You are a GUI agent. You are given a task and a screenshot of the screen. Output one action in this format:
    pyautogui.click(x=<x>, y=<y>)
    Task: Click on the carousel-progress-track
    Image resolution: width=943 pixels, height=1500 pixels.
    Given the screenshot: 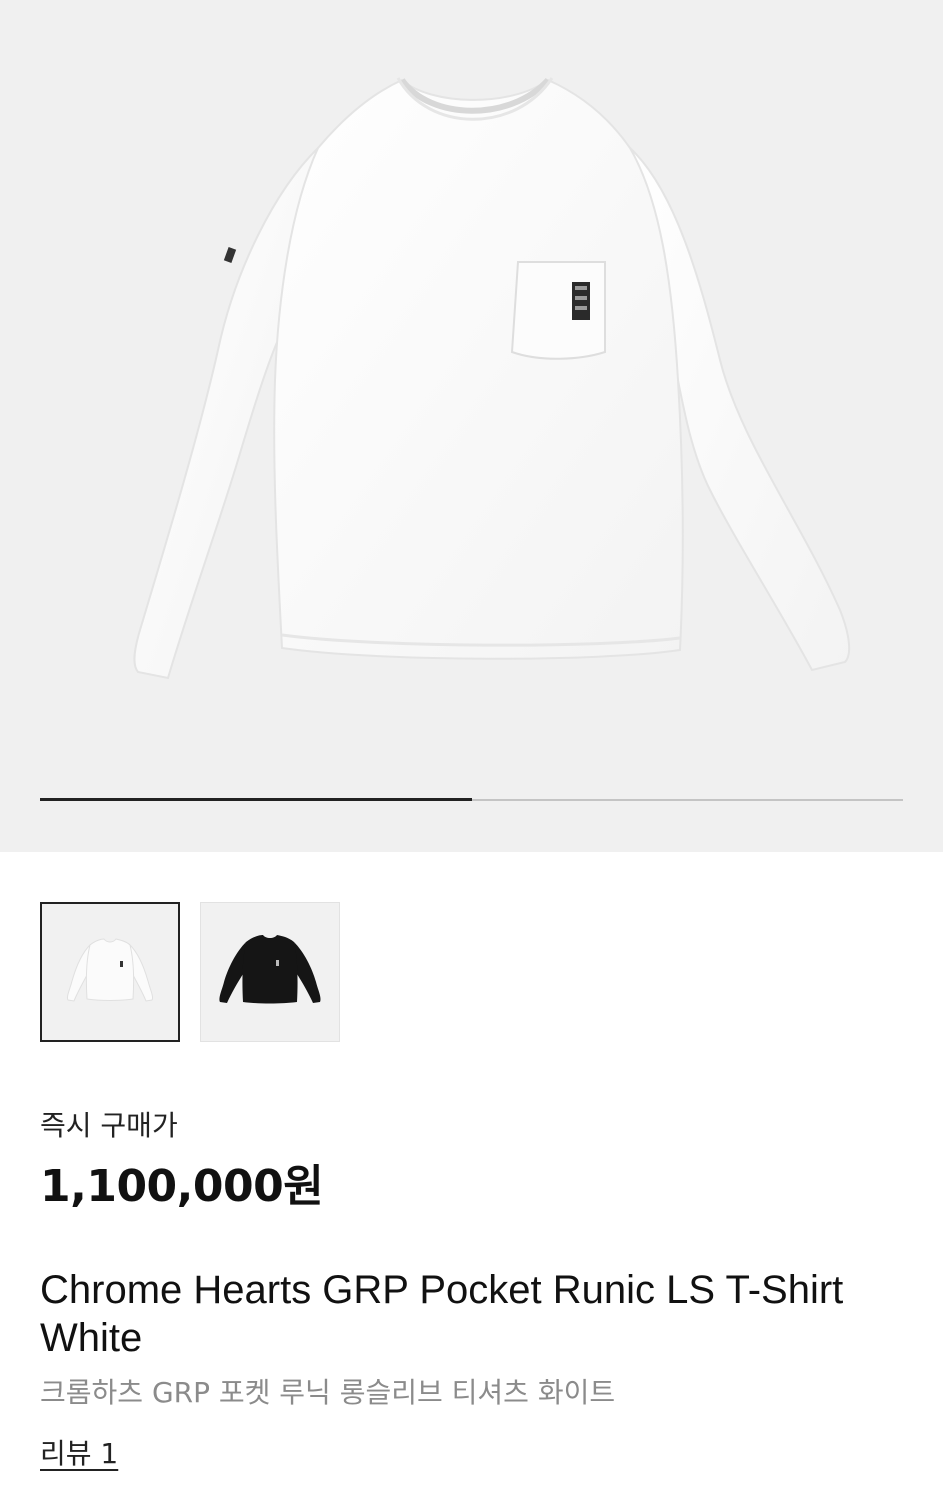 What is the action you would take?
    pyautogui.click(x=471, y=799)
    